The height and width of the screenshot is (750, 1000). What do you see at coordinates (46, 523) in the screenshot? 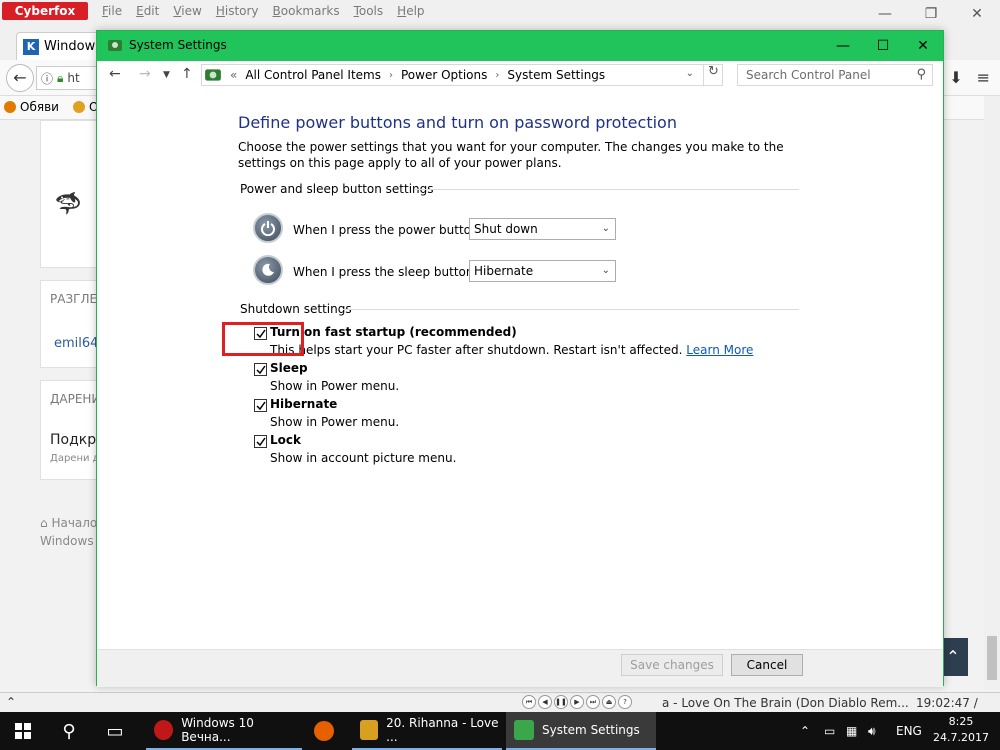
I see `home-icon: ⌂` at bounding box center [46, 523].